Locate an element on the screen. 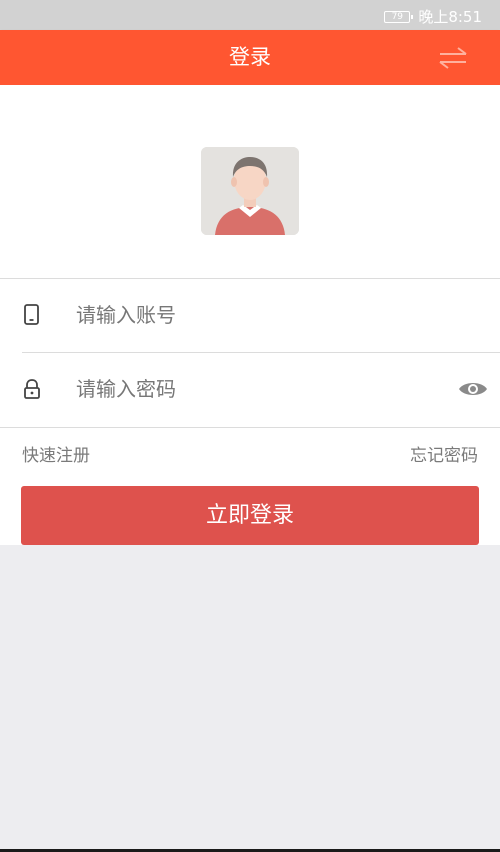 The image size is (500, 852). status-time: 晚上8:51 is located at coordinates (450, 17).